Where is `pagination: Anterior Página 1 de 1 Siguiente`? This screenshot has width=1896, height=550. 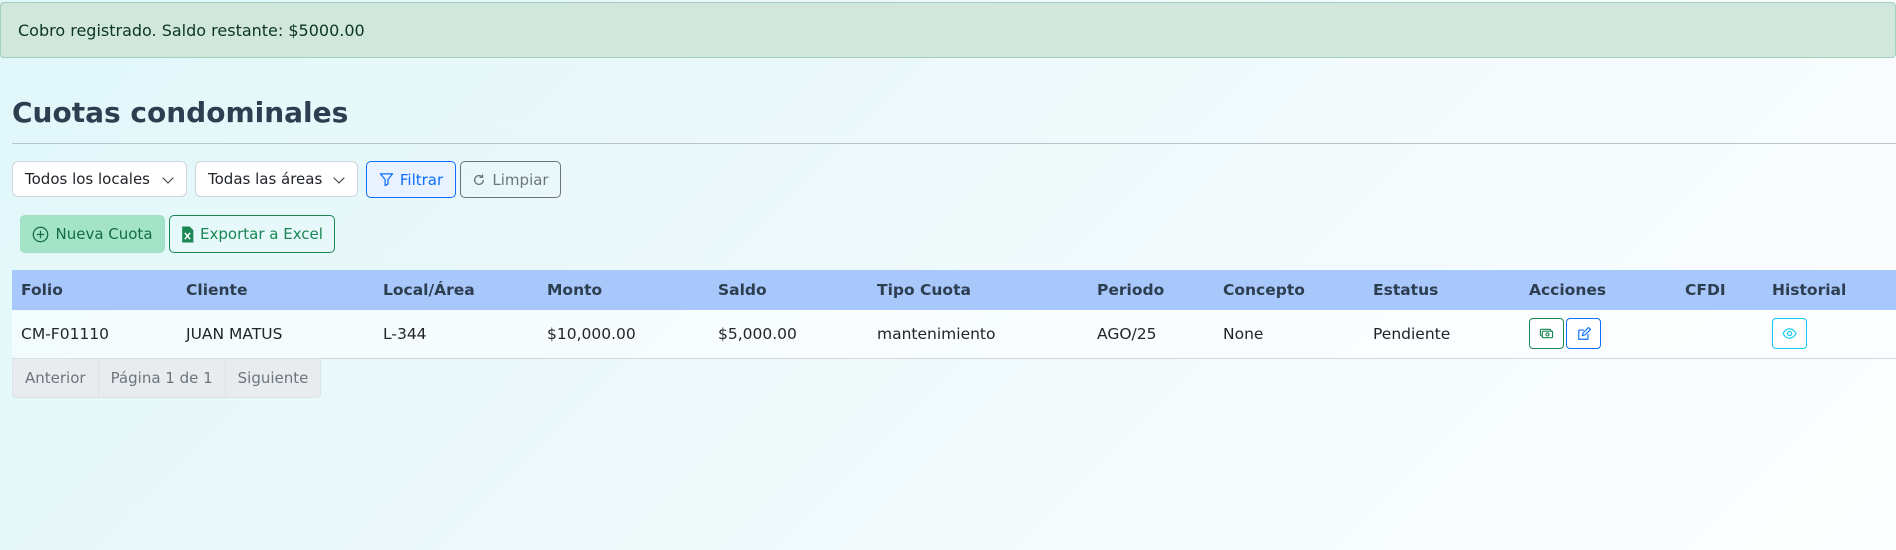 pagination: Anterior Página 1 de 1 Siguiente is located at coordinates (167, 378).